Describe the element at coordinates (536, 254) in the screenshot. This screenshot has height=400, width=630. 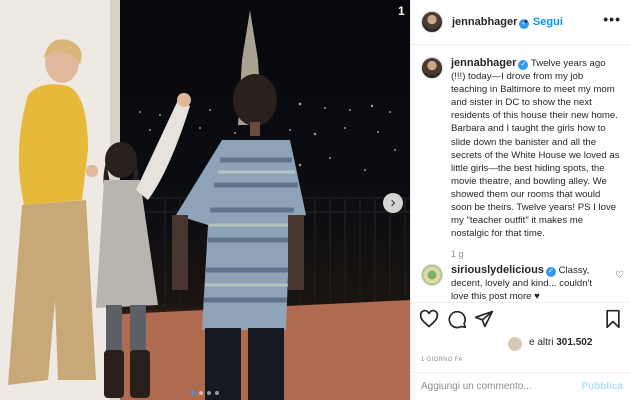
I see `caption-timestamp: 1 g` at that location.